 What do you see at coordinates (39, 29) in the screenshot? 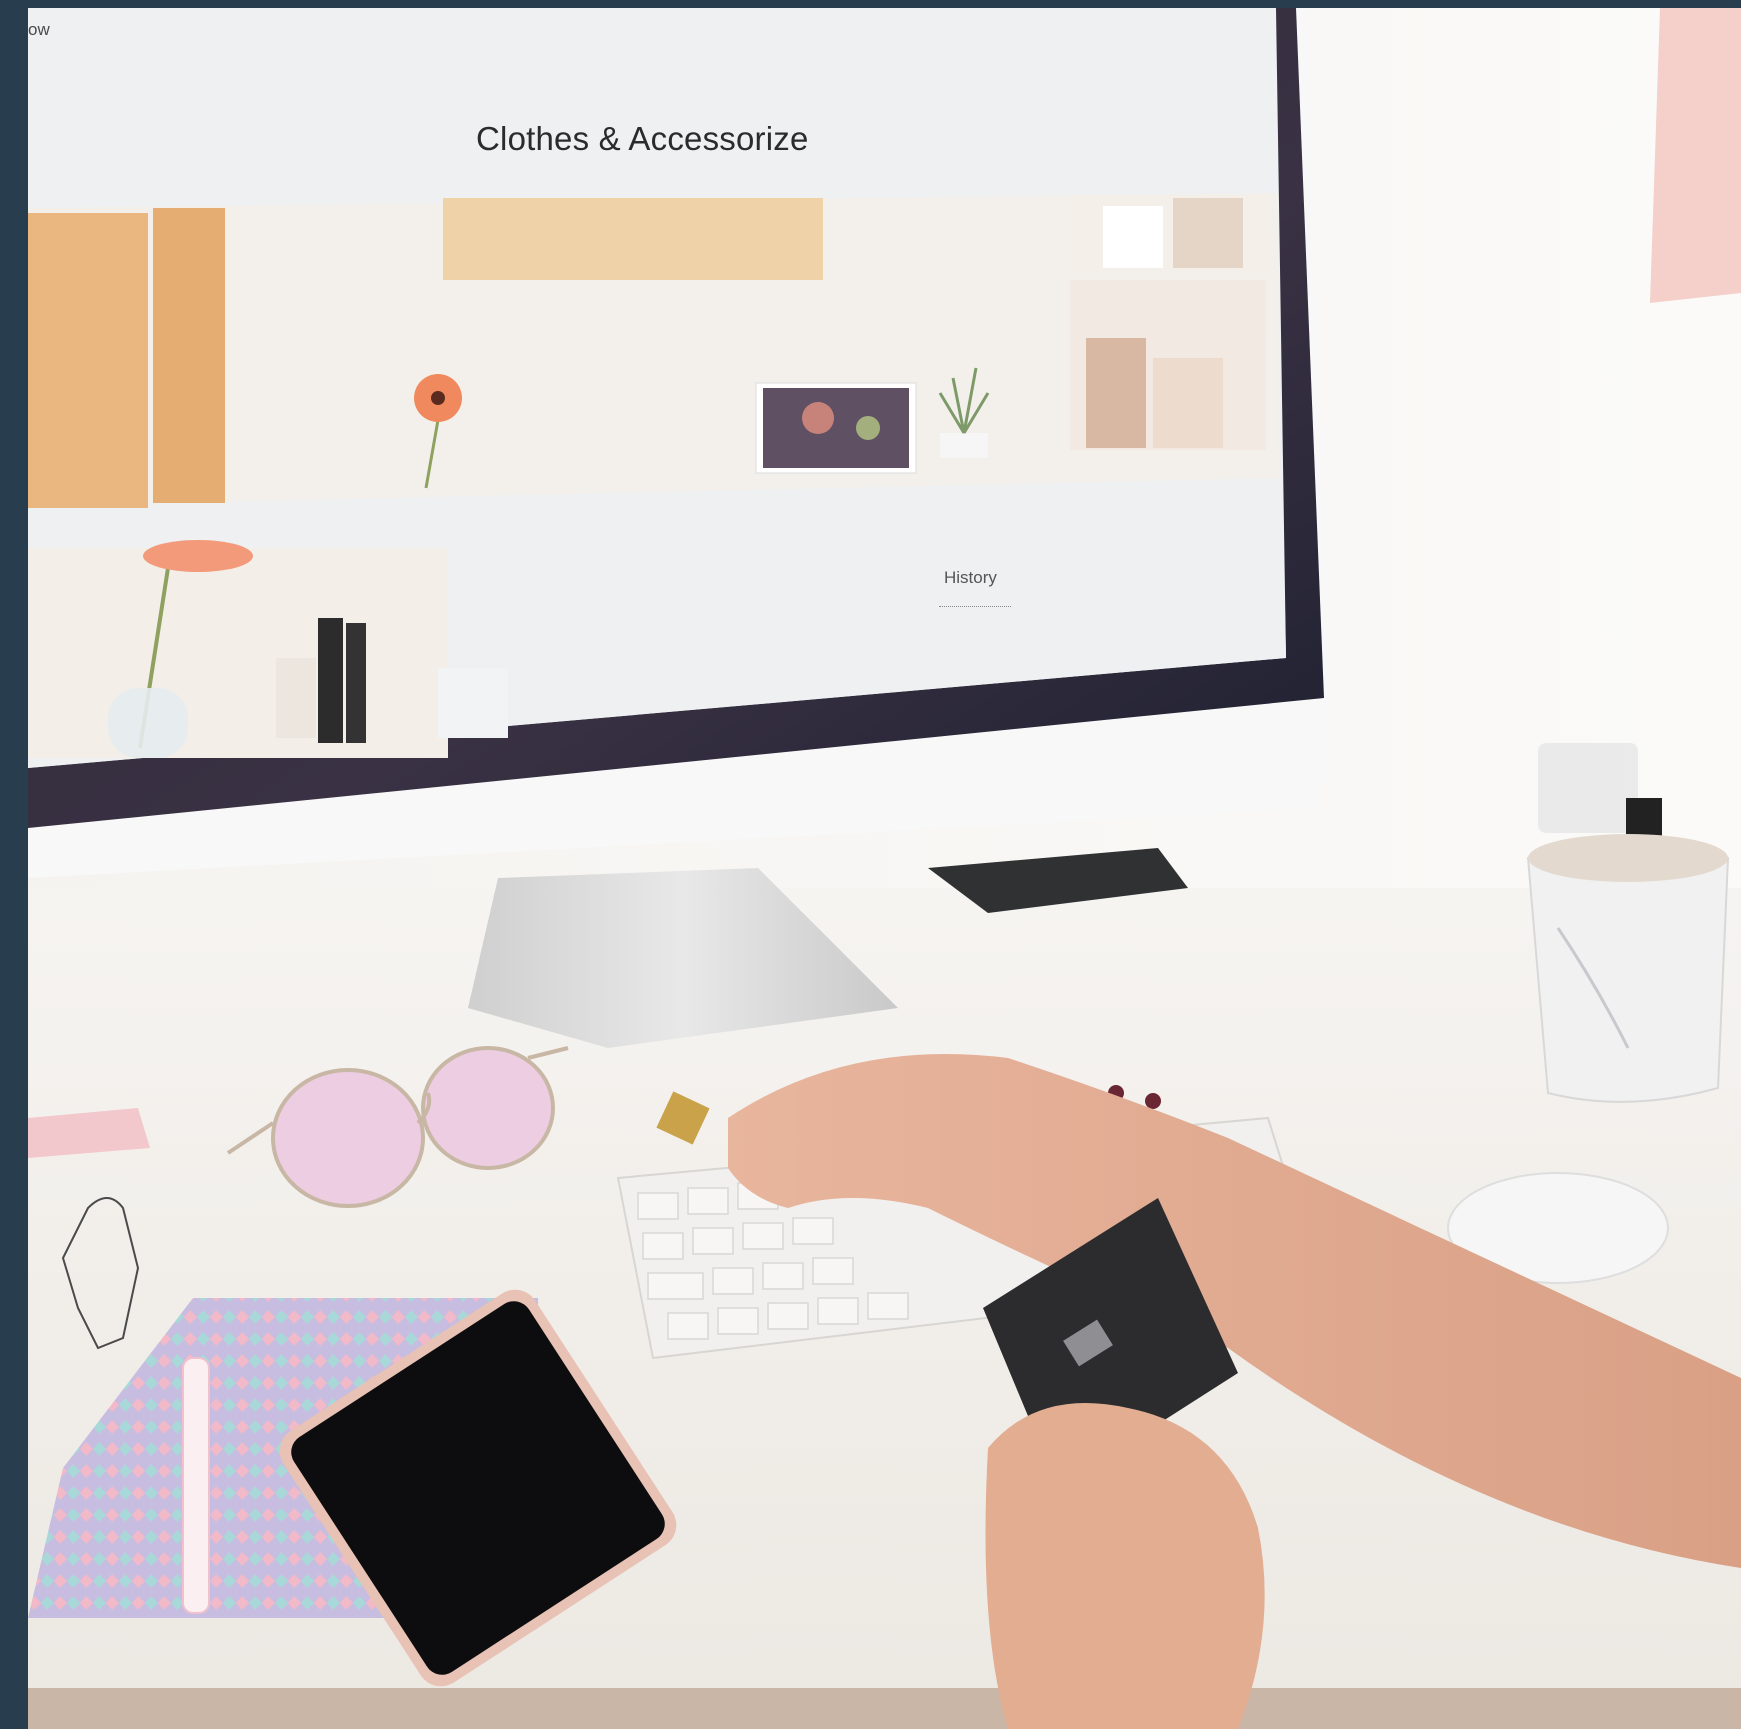
I see `screen-corner-text: ow` at bounding box center [39, 29].